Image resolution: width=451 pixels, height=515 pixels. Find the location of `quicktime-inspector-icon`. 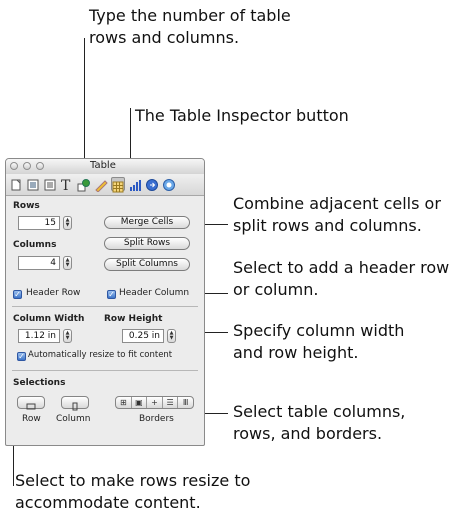

quicktime-inspector-icon is located at coordinates (169, 184).